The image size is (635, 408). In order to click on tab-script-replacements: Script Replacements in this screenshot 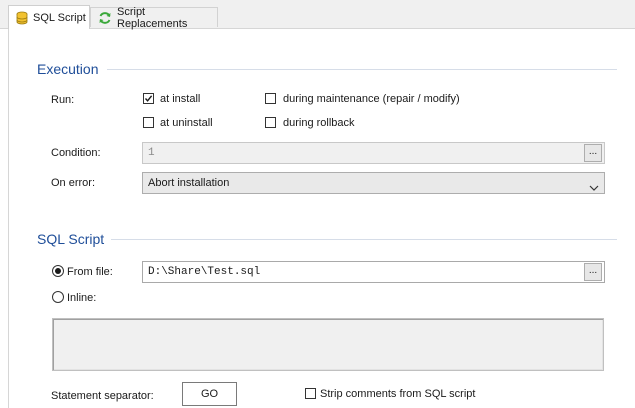, I will do `click(154, 17)`.